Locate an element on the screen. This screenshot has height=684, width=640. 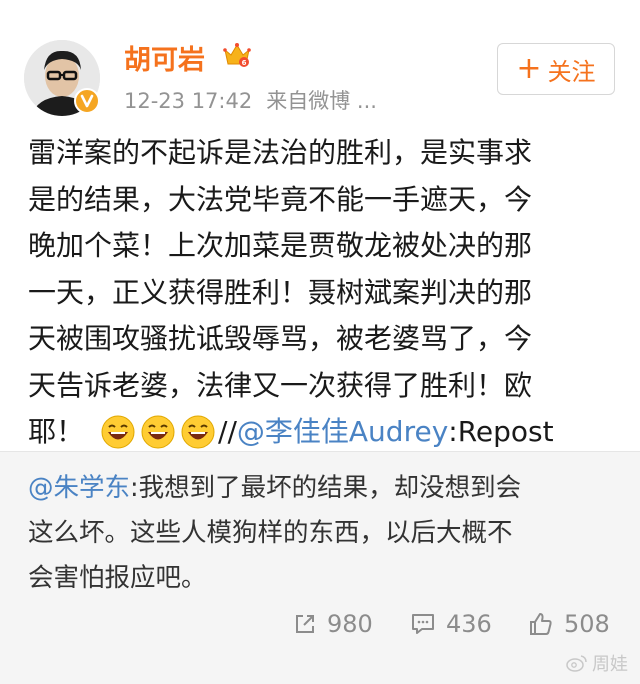
comment-count: 436 is located at coordinates (469, 624).